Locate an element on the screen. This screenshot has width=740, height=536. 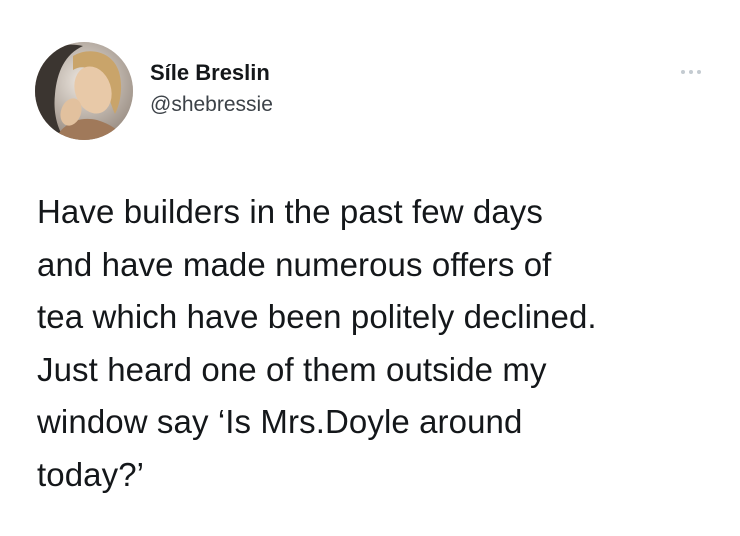
tweet-text-line: and have made numerous offers of is located at coordinates (294, 264).